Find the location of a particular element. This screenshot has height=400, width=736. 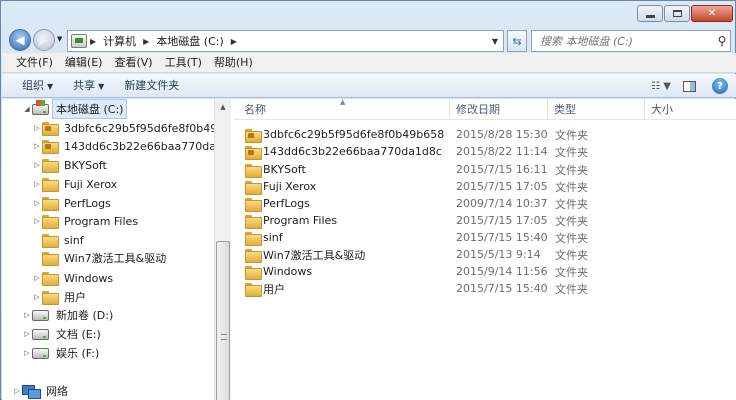

menu-tools: 工具(T) is located at coordinates (183, 63).